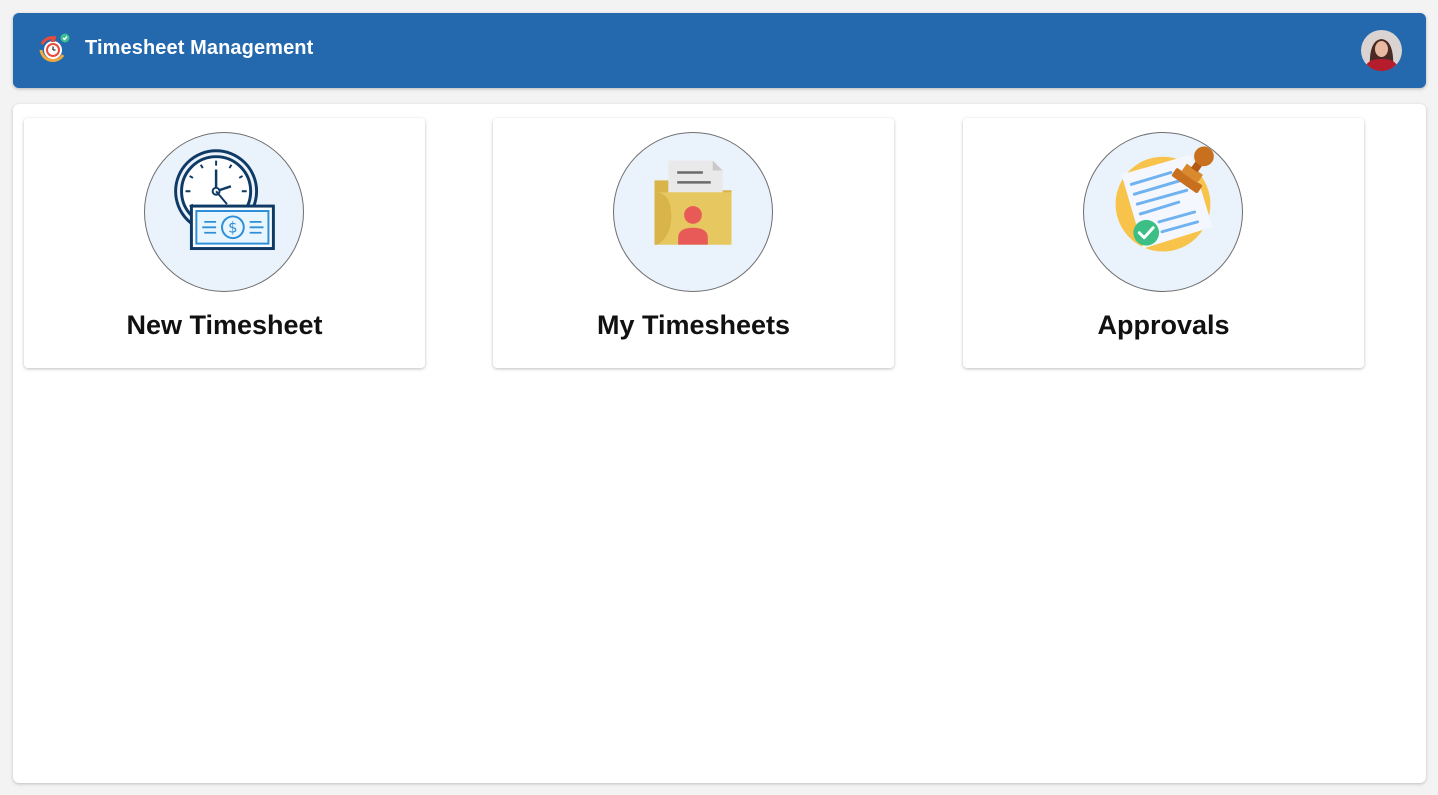 Image resolution: width=1438 pixels, height=795 pixels. Describe the element at coordinates (224, 212) in the screenshot. I see `clock-money-icon: $` at that location.